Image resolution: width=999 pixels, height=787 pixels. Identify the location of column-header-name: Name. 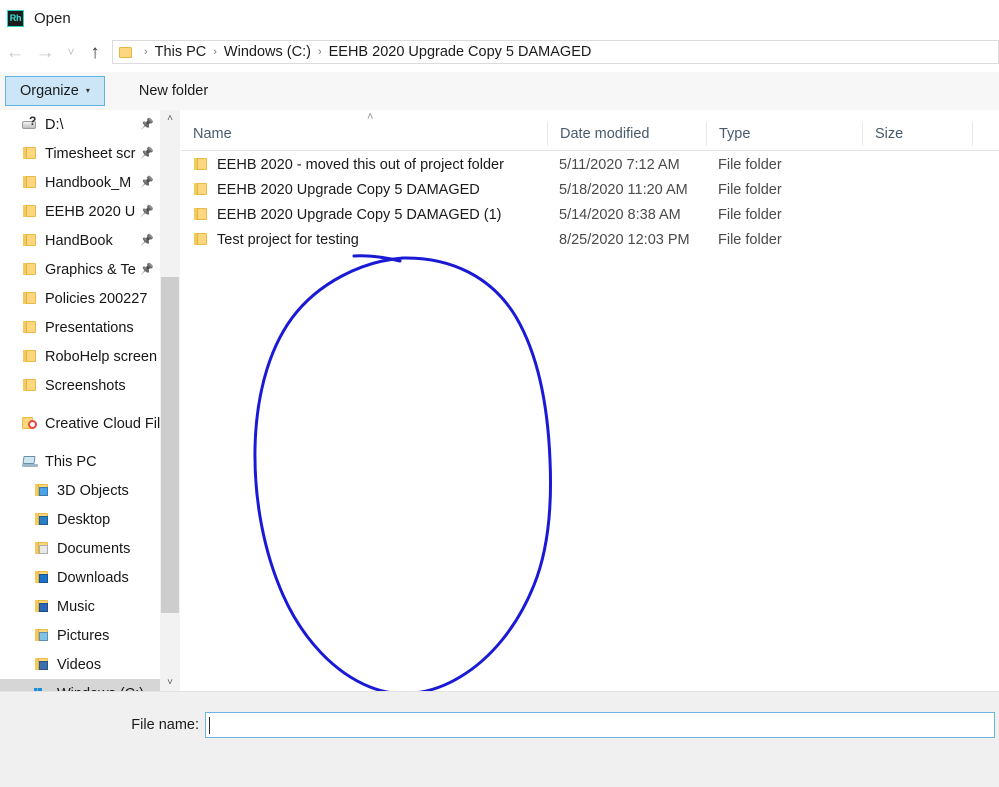
(364, 134).